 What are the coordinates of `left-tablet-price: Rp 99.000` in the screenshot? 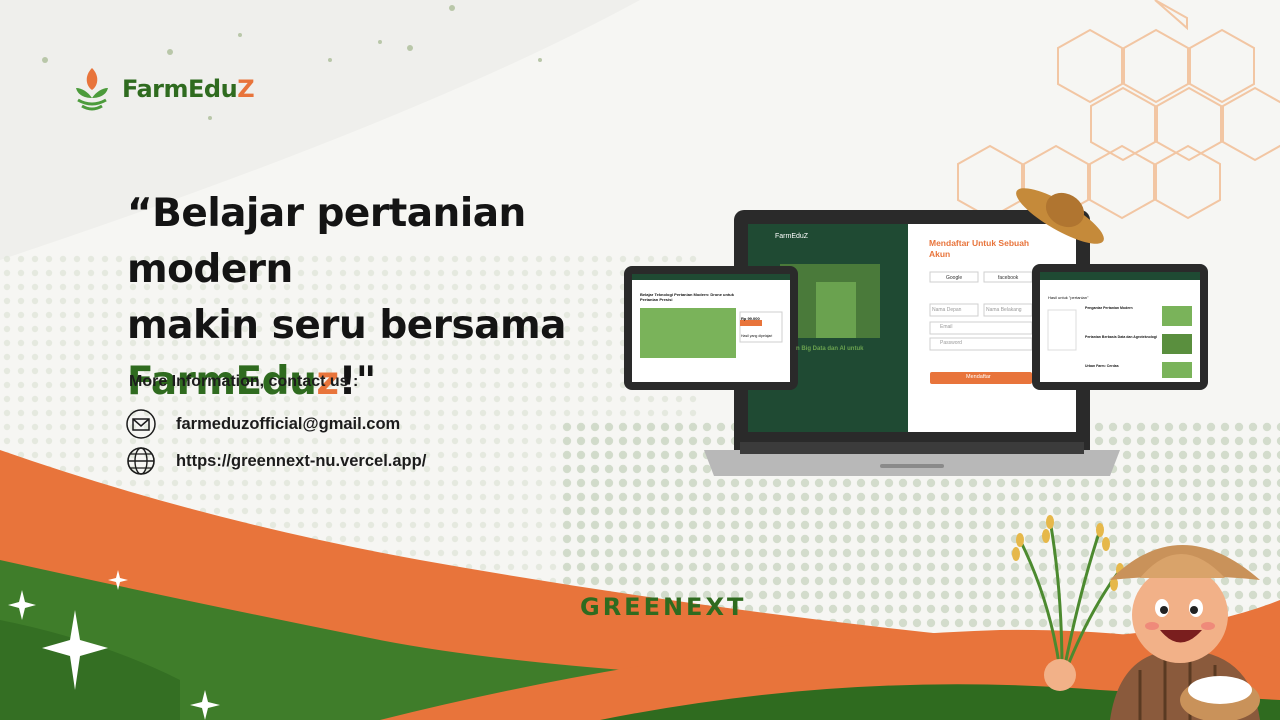 It's located at (750, 318).